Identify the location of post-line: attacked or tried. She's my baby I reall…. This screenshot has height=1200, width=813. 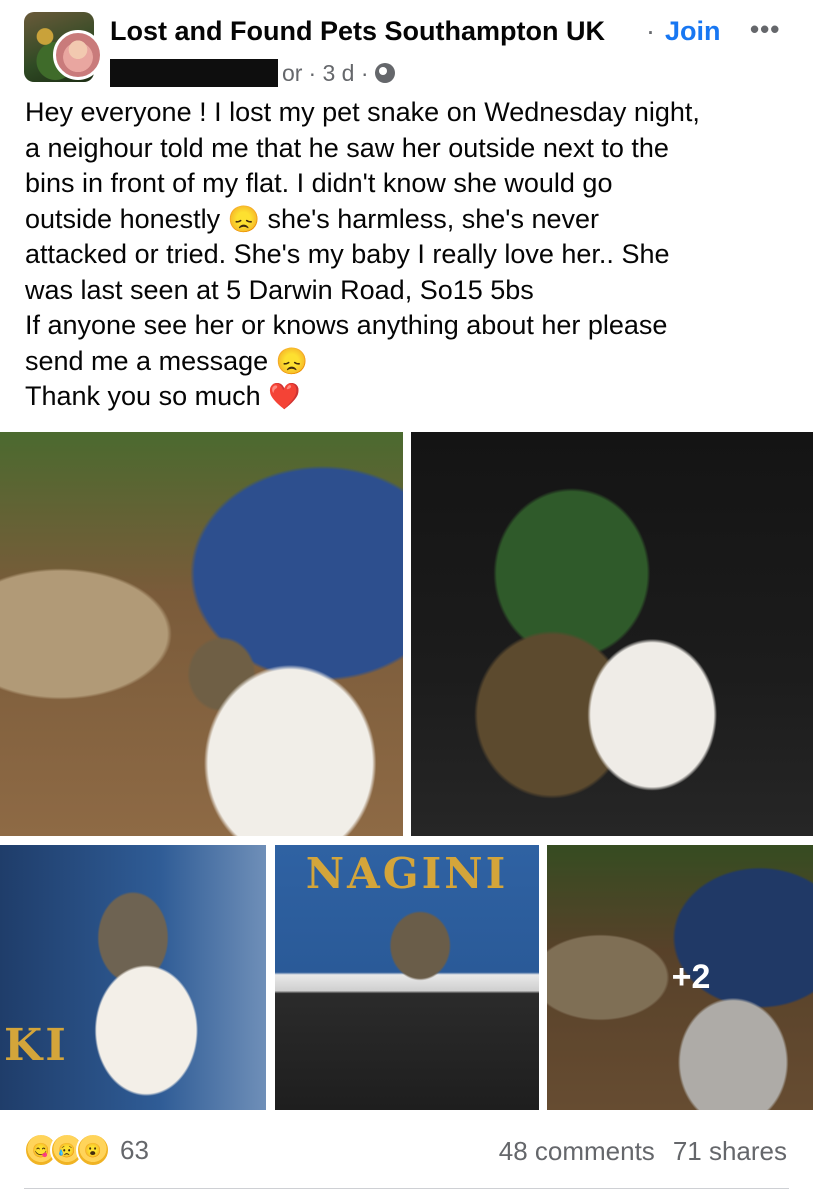
(347, 254).